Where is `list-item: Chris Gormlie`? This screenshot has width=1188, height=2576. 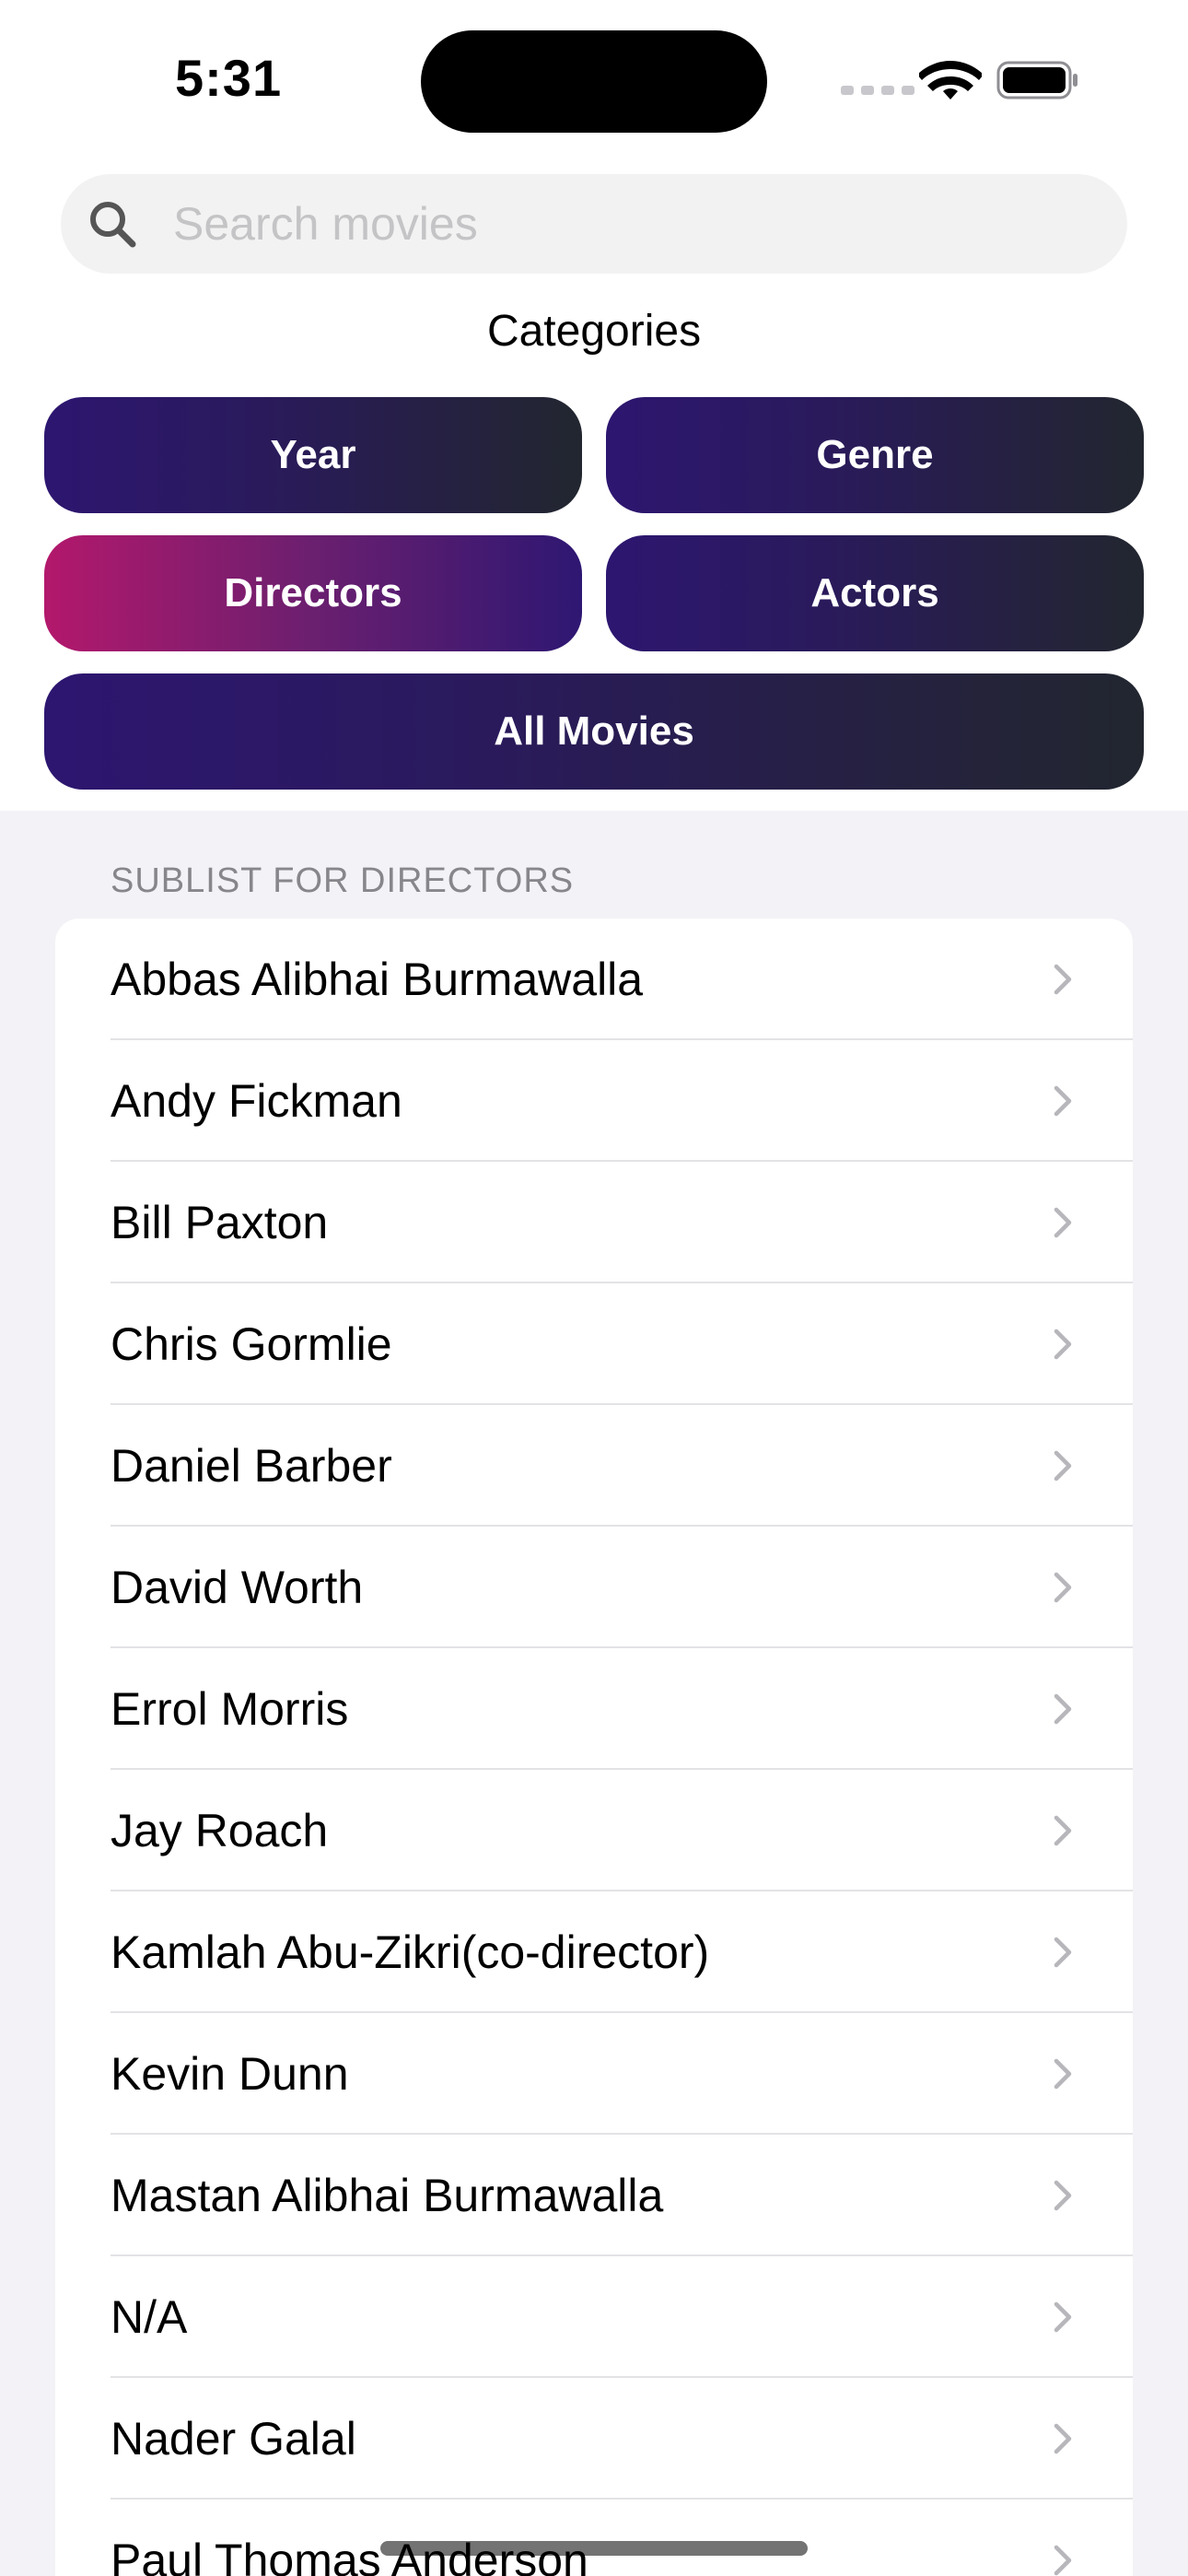
list-item: Chris Gormlie is located at coordinates (594, 1344).